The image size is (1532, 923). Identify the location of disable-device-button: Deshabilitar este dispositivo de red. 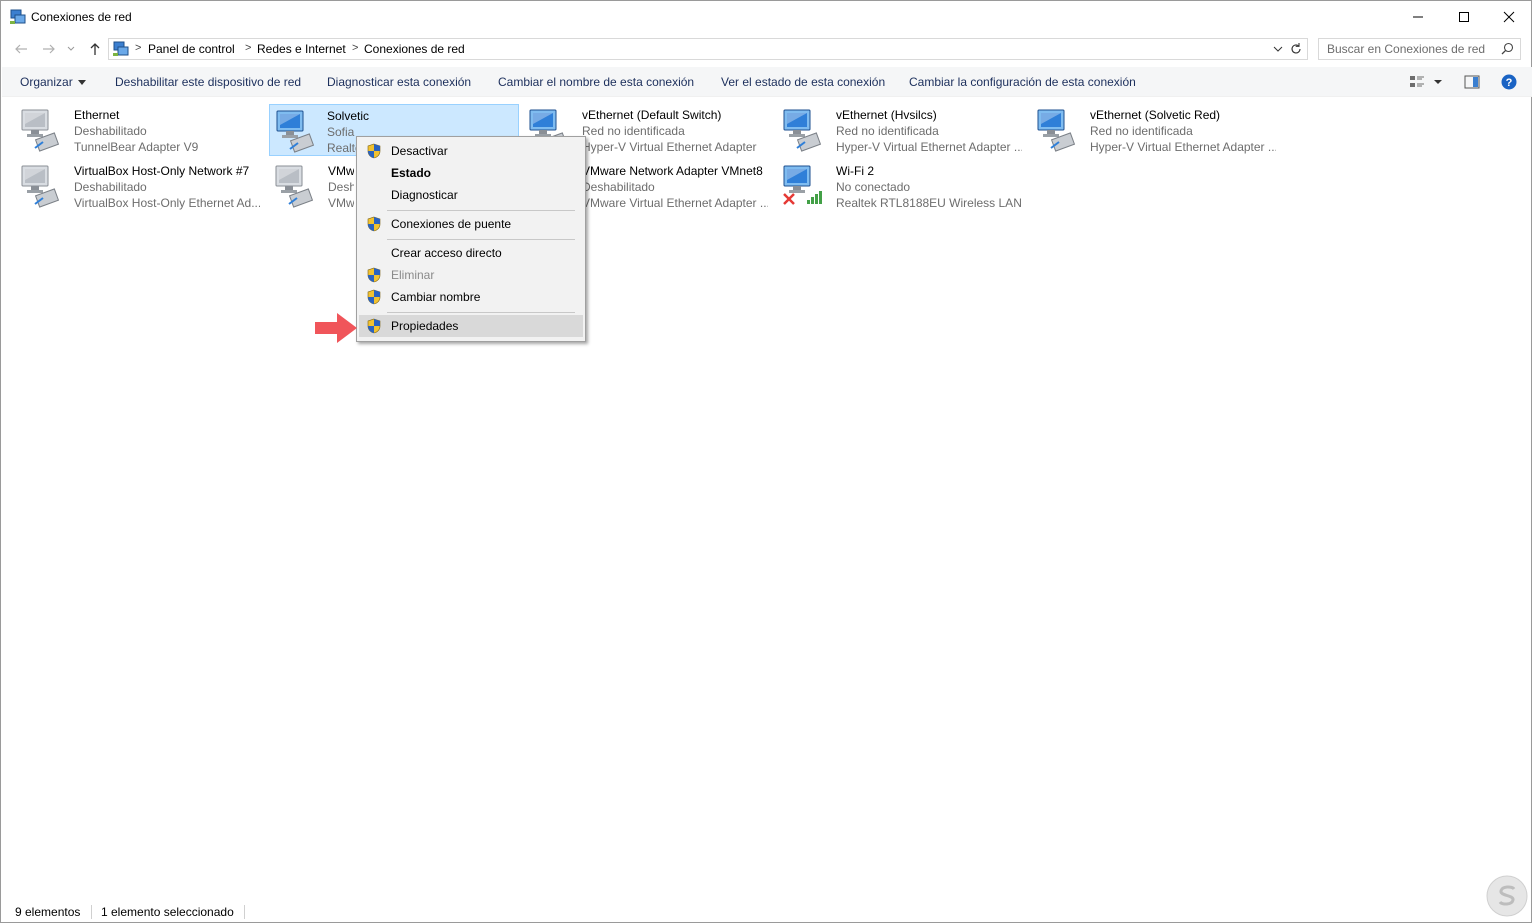
(208, 82).